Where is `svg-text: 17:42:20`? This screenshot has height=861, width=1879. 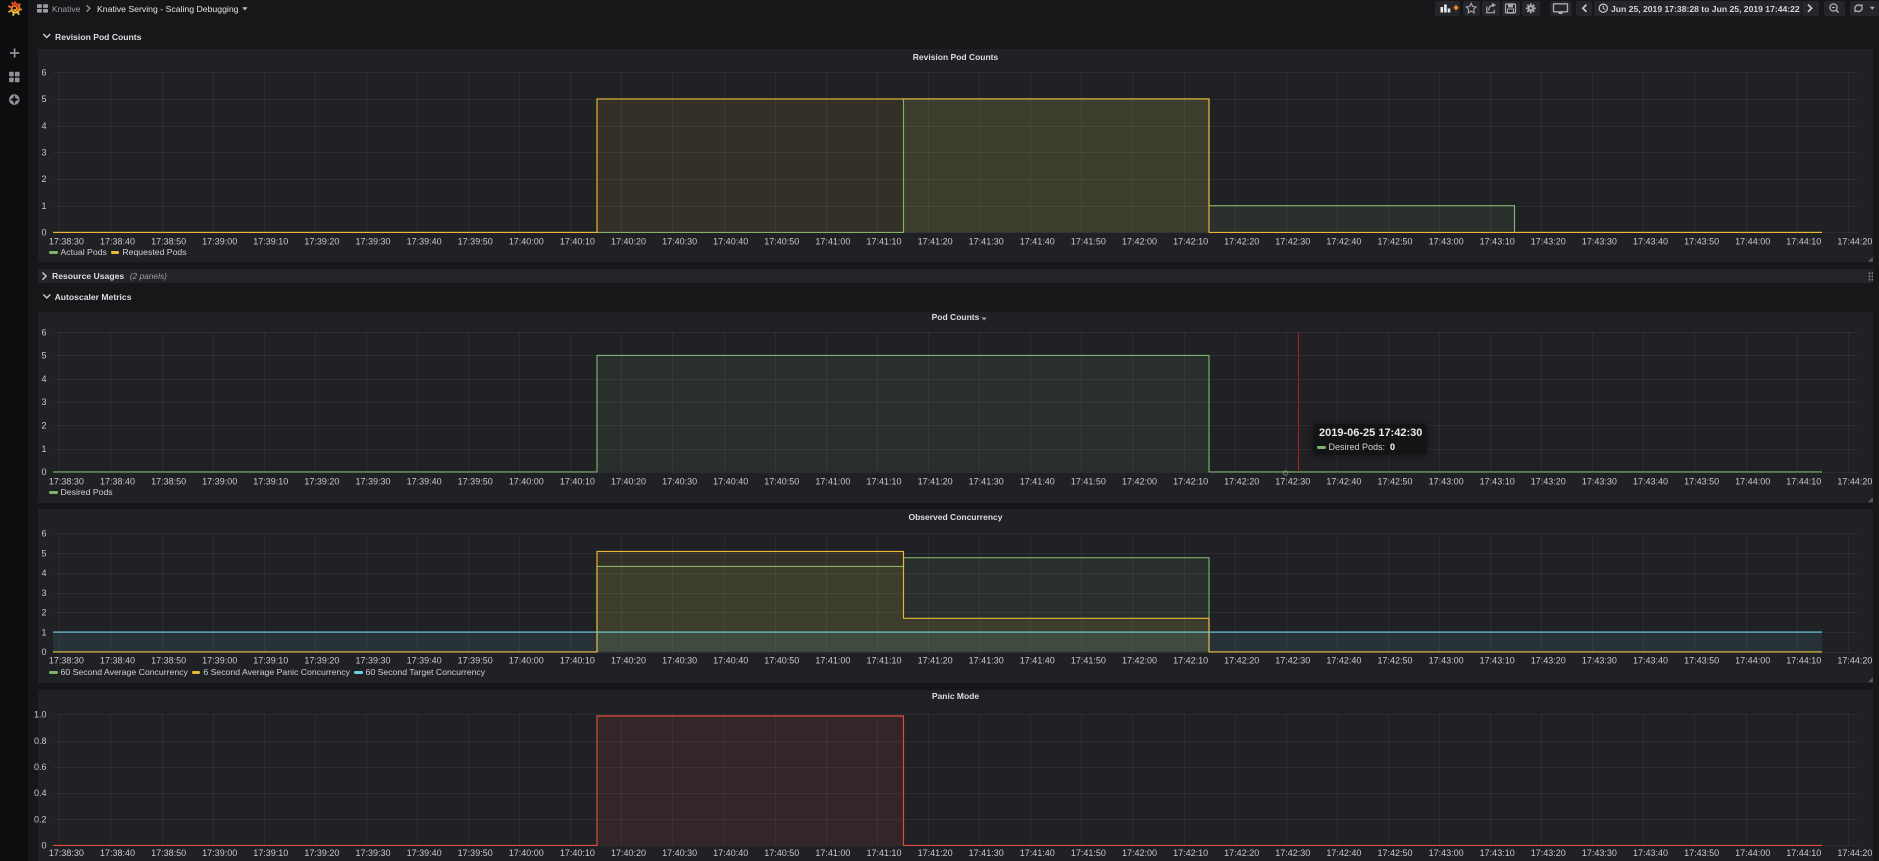 svg-text: 17:42:20 is located at coordinates (1241, 482).